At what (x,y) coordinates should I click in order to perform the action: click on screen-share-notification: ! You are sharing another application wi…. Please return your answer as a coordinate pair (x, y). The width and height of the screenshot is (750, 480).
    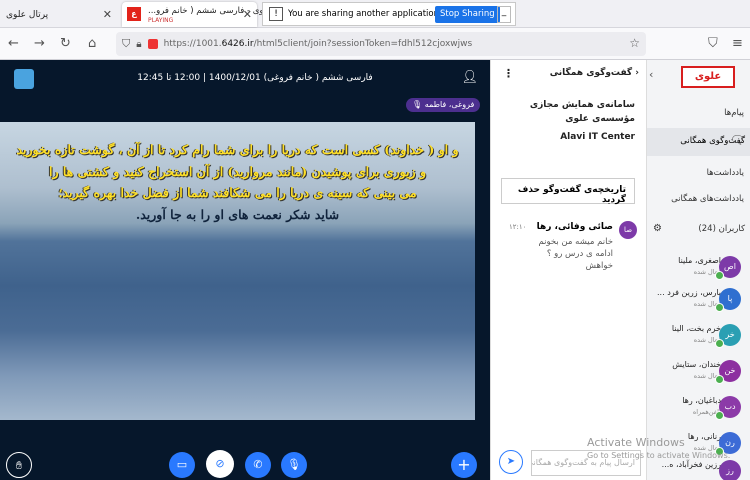
    Looking at the image, I should click on (389, 14).